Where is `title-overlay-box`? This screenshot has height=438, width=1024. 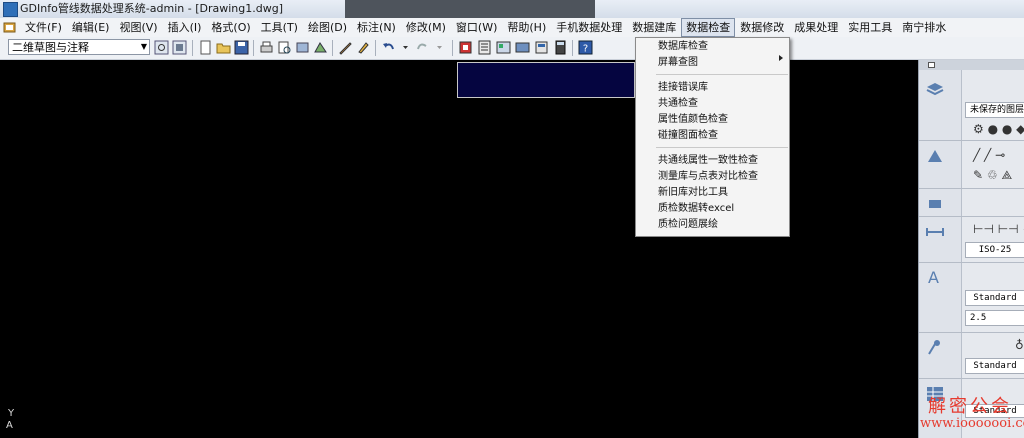 title-overlay-box is located at coordinates (470, 9).